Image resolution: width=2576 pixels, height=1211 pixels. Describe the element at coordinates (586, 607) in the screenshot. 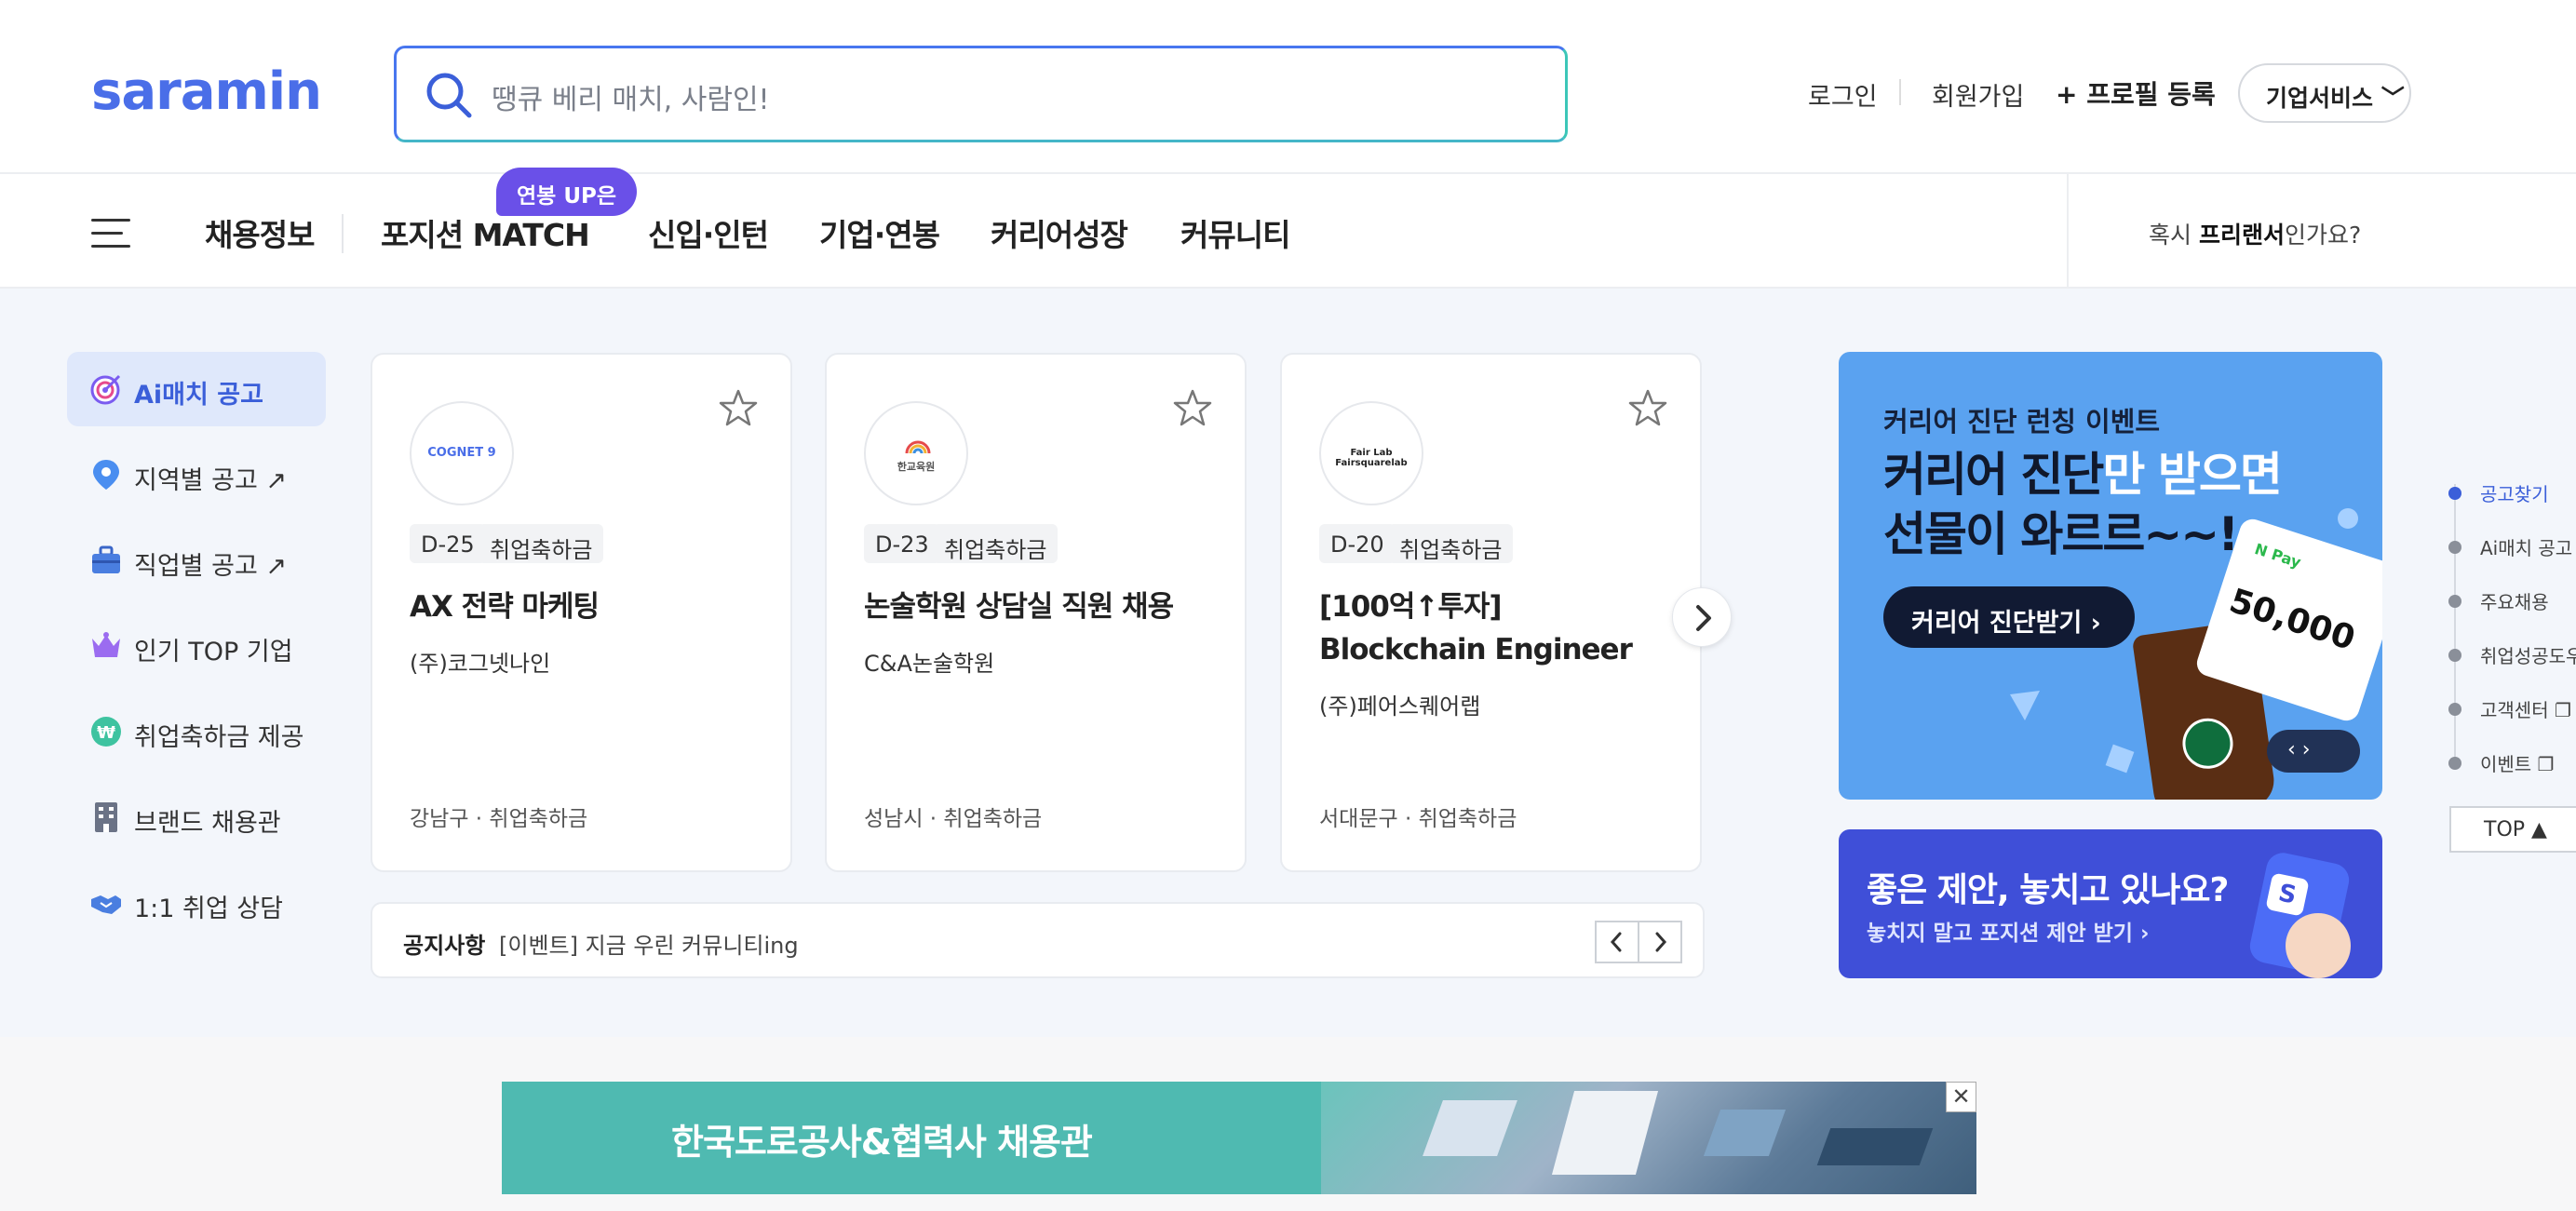

I see `job-title: AX 전략 마케팅` at that location.